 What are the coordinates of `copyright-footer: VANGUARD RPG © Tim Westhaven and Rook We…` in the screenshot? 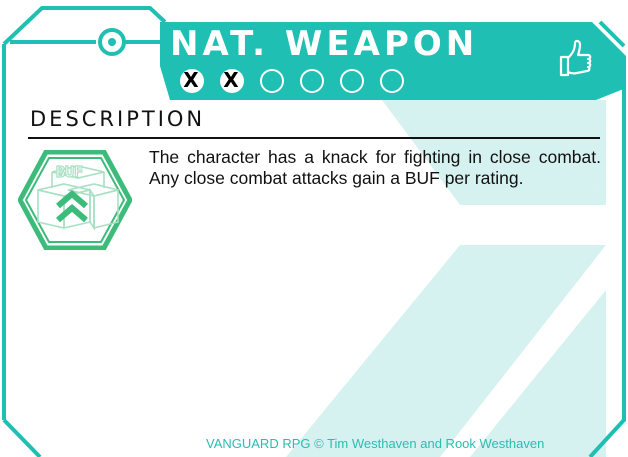 It's located at (375, 443).